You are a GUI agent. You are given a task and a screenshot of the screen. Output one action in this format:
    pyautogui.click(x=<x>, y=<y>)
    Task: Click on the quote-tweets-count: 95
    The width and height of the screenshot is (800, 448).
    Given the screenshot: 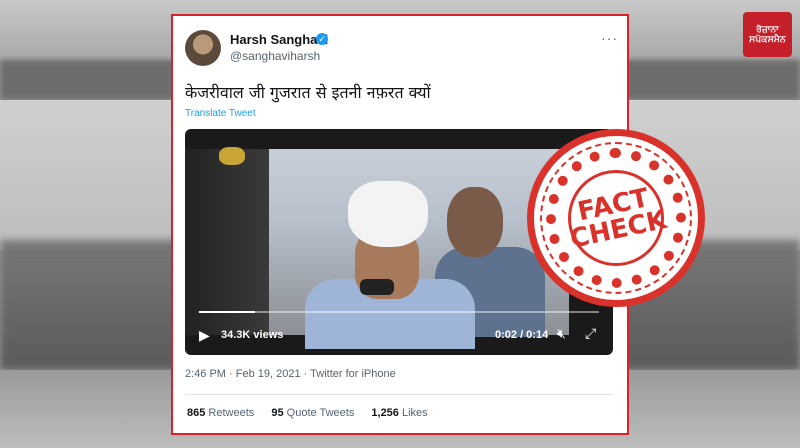 What is the action you would take?
    pyautogui.click(x=277, y=413)
    